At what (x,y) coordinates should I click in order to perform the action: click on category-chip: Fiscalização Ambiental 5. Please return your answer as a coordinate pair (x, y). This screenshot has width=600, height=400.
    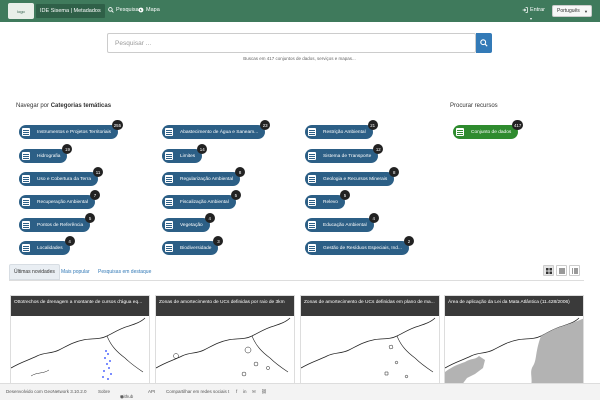
    Looking at the image, I should click on (201, 199).